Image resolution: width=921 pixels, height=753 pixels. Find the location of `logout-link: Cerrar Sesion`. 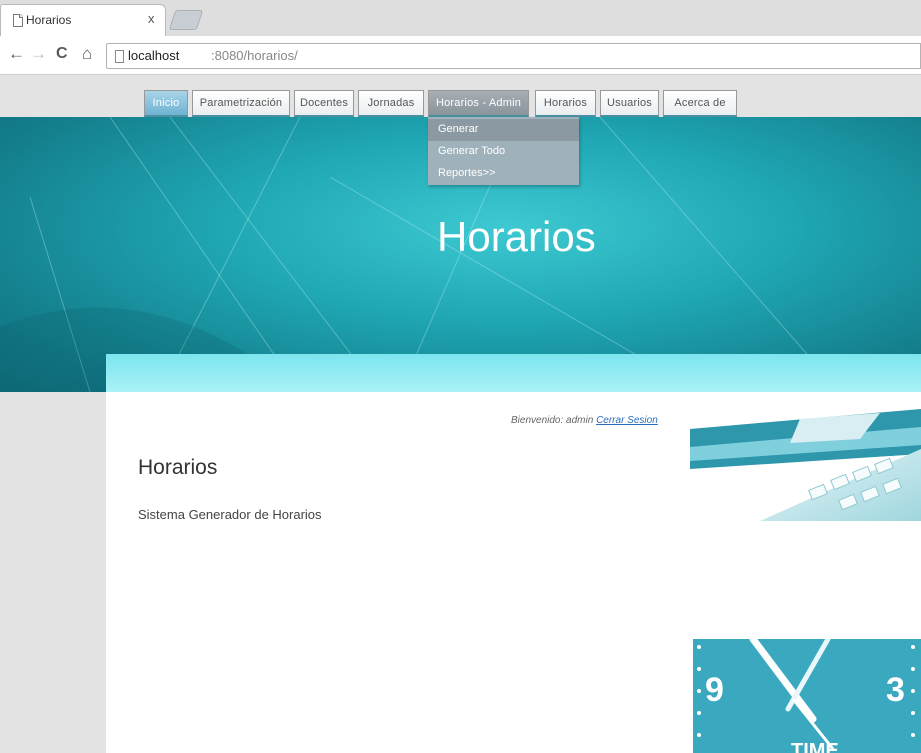

logout-link: Cerrar Sesion is located at coordinates (627, 420).